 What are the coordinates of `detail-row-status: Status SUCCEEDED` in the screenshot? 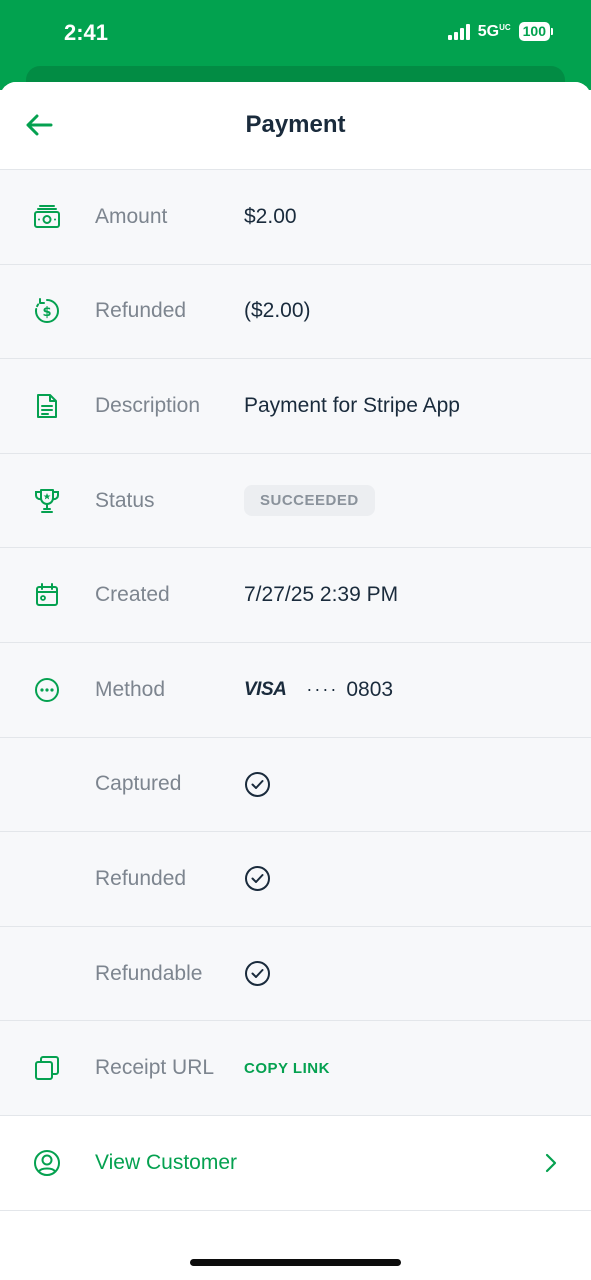 It's located at (295, 501).